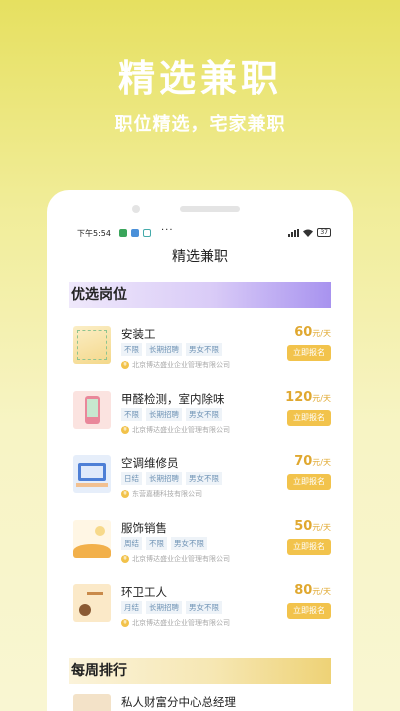 The image size is (400, 711). Describe the element at coordinates (294, 232) in the screenshot. I see `signal-icon` at that location.